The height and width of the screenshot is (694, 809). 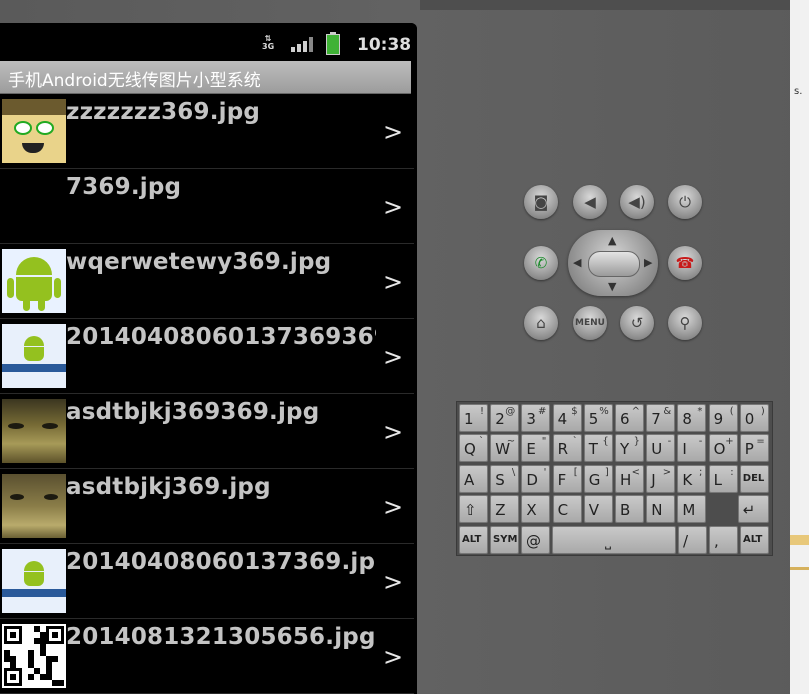 I want to click on status-clock: 10:38, so click(x=384, y=45).